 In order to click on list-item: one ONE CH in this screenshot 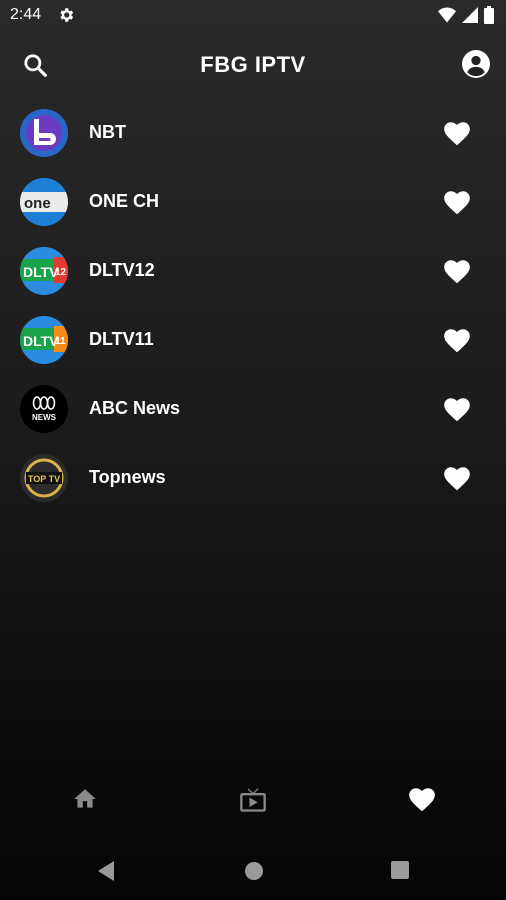, I will do `click(253, 202)`.